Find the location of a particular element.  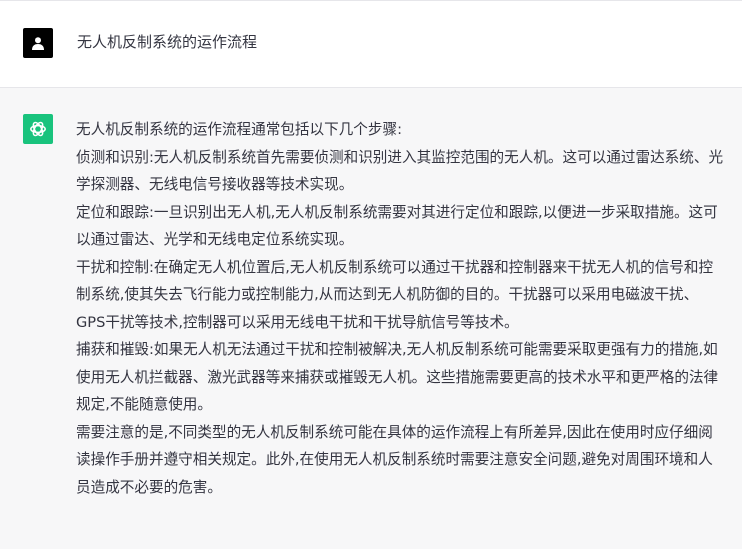

user-silhouette-icon is located at coordinates (38, 43).